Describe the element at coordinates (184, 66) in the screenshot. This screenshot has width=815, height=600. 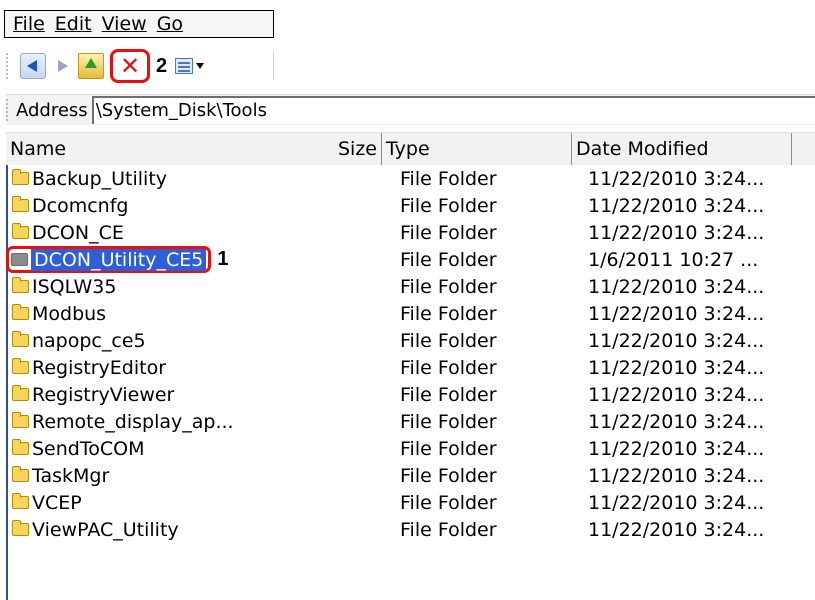
I see `views-icon` at that location.